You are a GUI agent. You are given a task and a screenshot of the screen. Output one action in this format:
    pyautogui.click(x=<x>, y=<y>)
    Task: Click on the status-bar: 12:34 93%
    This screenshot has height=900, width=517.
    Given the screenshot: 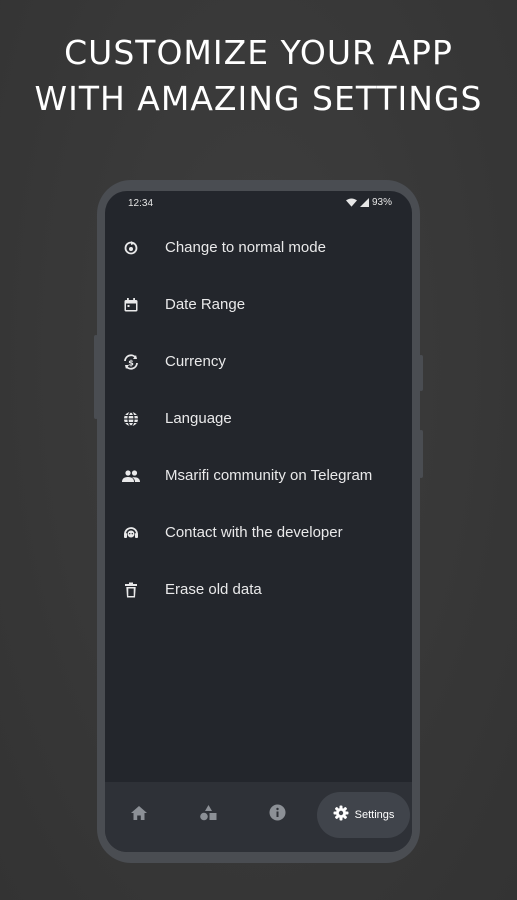 What is the action you would take?
    pyautogui.click(x=258, y=204)
    